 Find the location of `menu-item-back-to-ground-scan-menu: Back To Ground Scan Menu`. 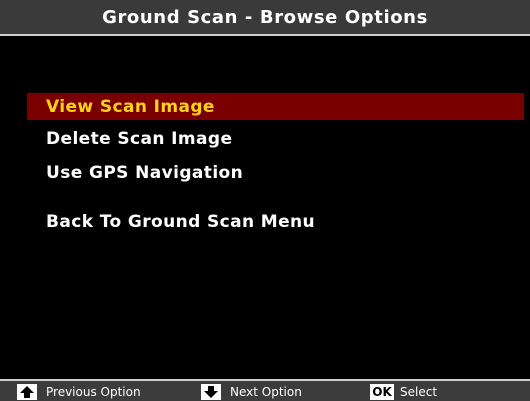

menu-item-back-to-ground-scan-menu: Back To Ground Scan Menu is located at coordinates (275, 221).